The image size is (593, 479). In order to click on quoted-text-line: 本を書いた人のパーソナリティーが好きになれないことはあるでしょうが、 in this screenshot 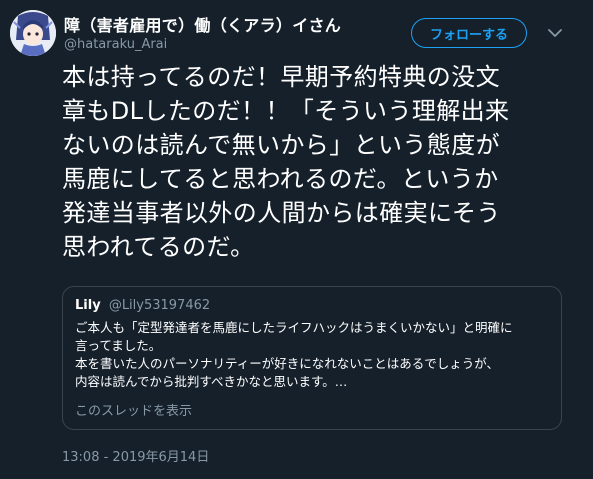, I will do `click(287, 363)`.